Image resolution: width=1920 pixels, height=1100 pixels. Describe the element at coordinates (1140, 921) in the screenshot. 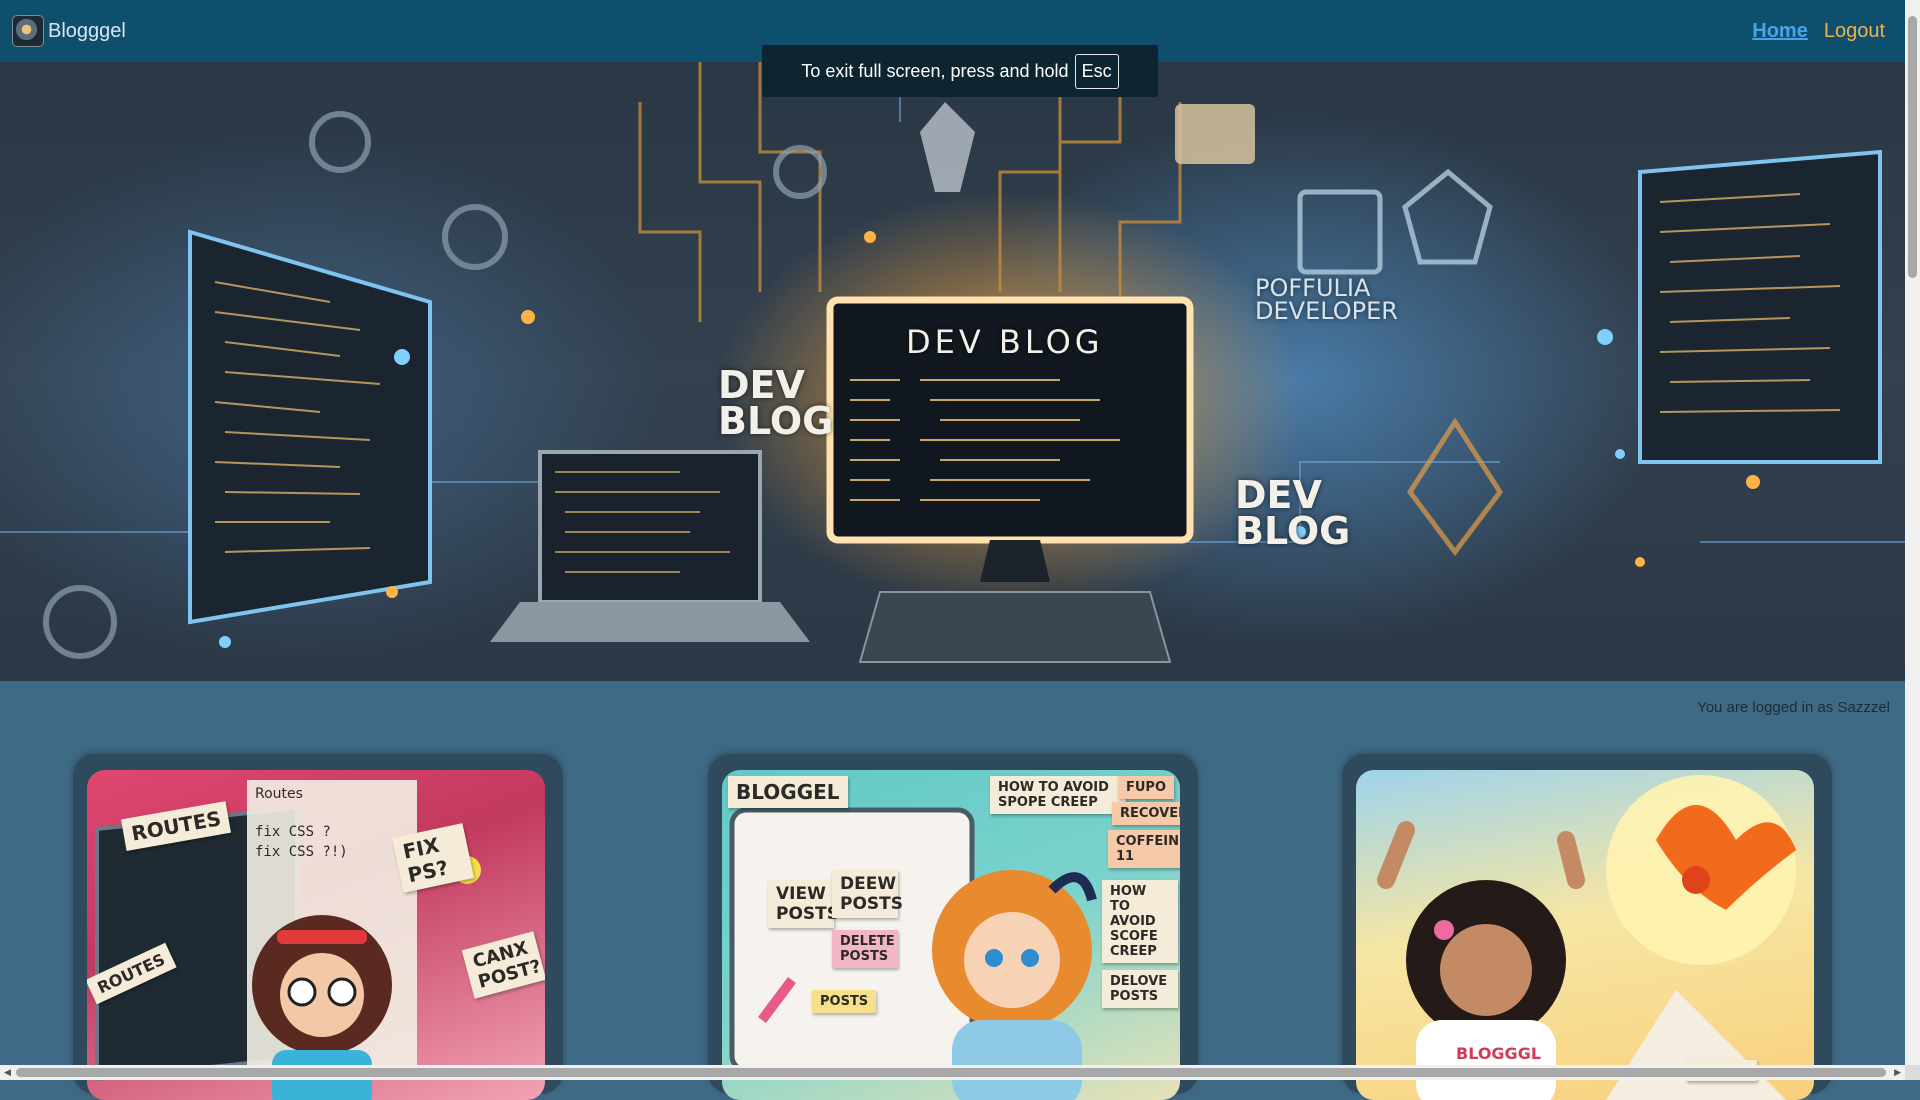

I see `card2-avoid2-note: HOW TO AVOID SCOFE CREEP` at that location.